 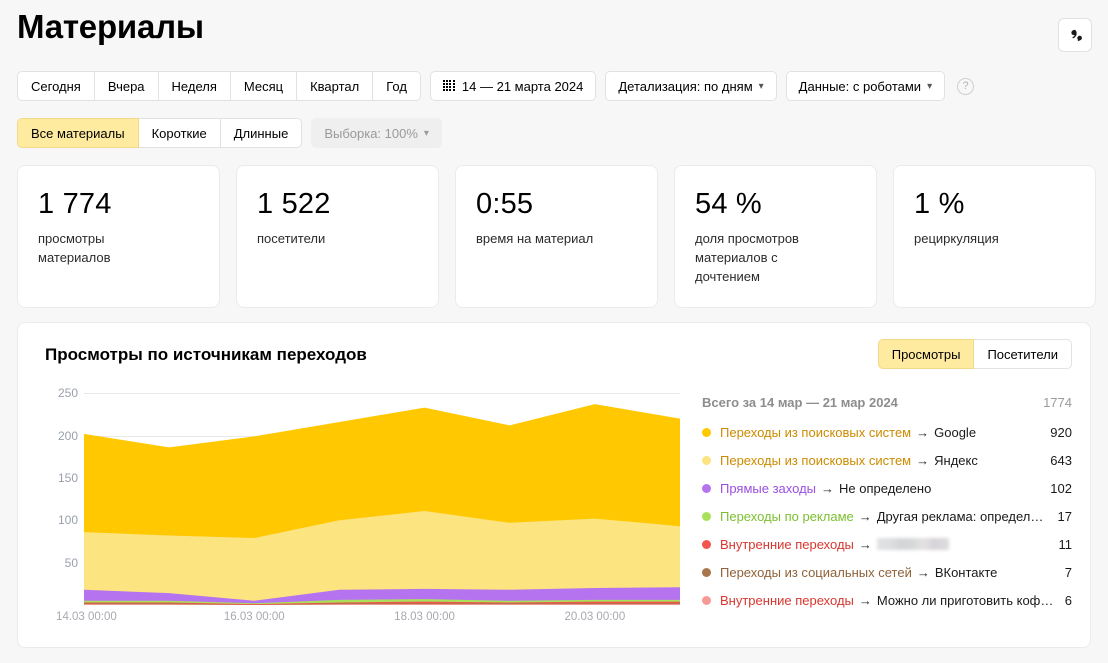 I want to click on kpi-label: время на материал, so click(x=535, y=238).